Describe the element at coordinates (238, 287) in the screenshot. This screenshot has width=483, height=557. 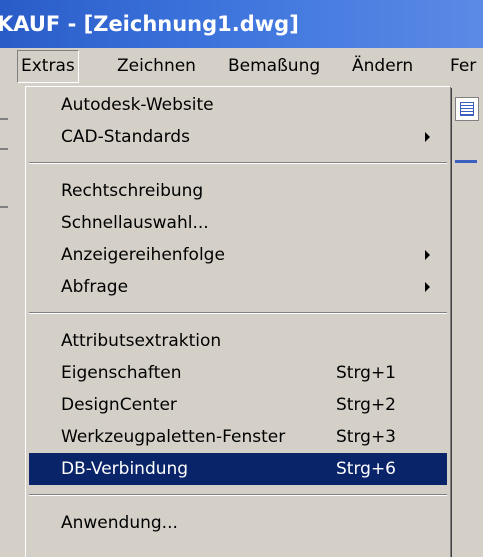
I see `menu-item: Abfrage` at that location.